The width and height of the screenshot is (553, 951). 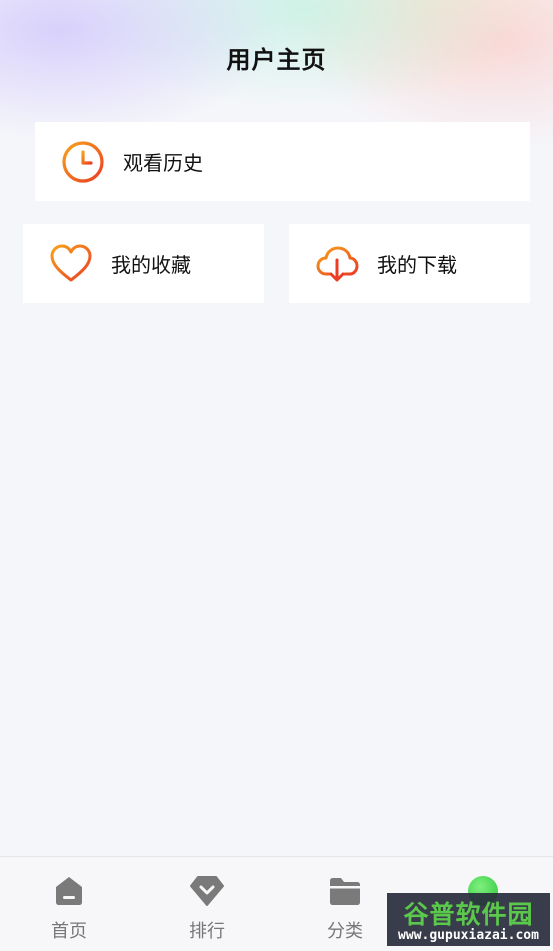 I want to click on downloads-card: 我的下载, so click(x=409, y=263).